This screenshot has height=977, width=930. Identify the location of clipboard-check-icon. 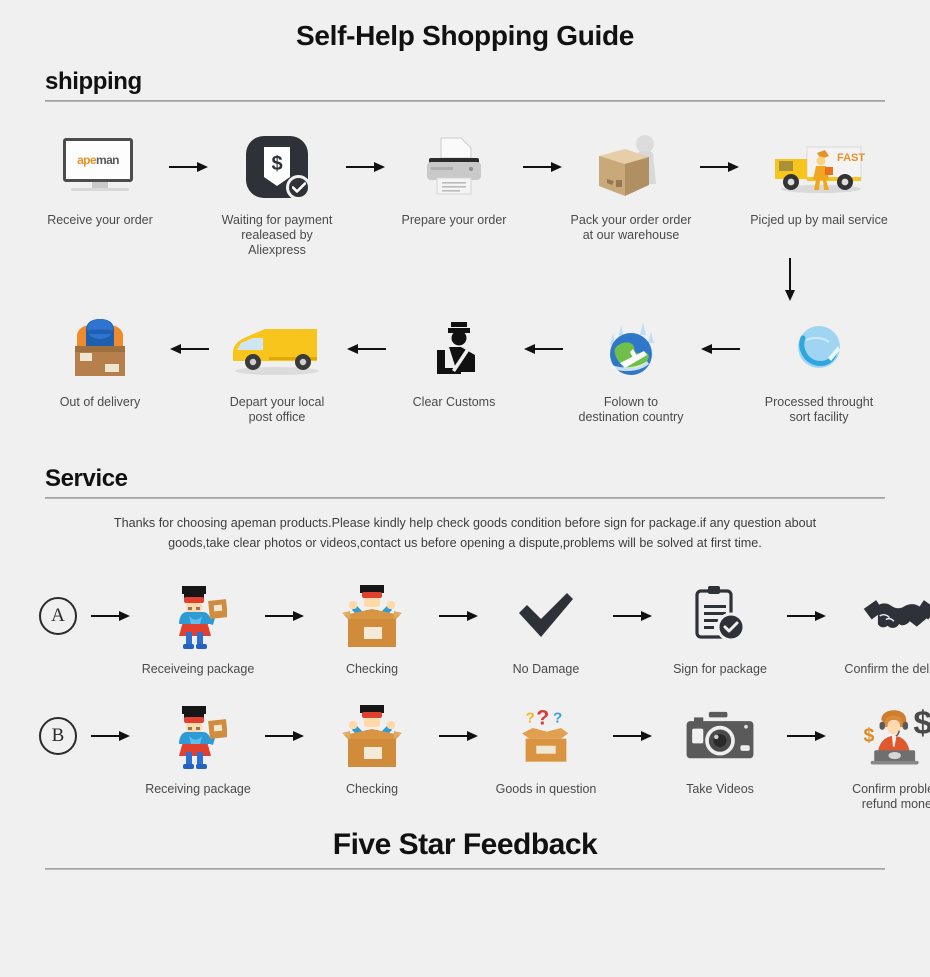
(720, 616).